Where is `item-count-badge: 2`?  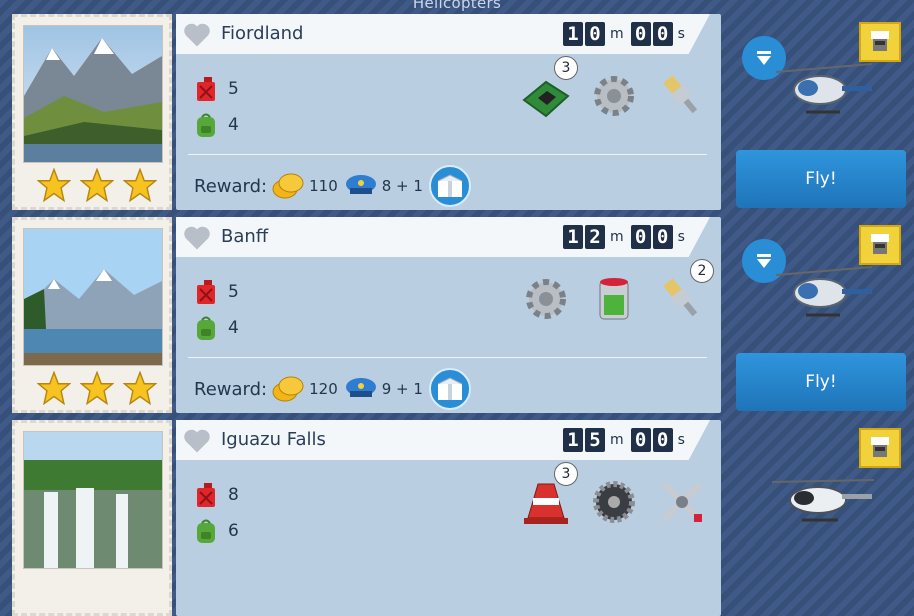 item-count-badge: 2 is located at coordinates (702, 271).